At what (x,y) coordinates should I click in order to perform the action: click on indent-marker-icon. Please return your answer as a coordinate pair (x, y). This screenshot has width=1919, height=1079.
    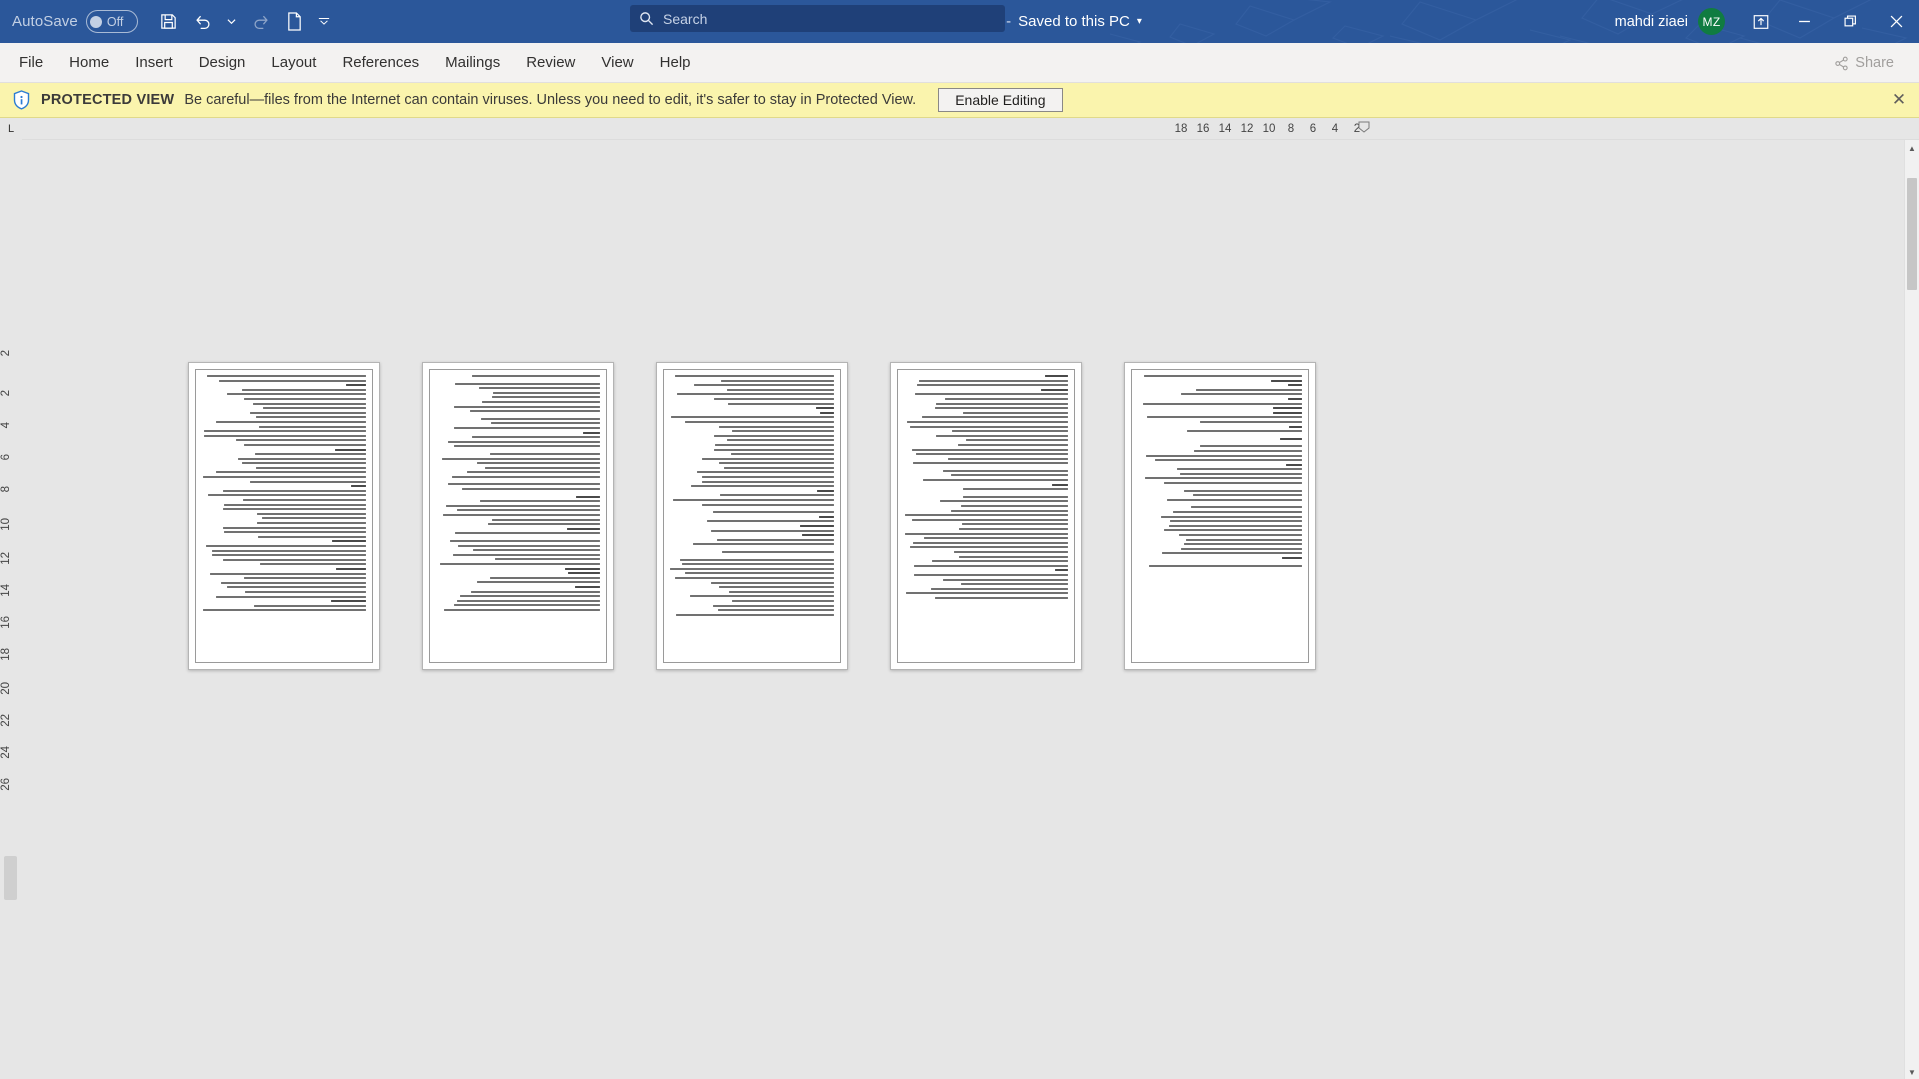
    Looking at the image, I should click on (1364, 129).